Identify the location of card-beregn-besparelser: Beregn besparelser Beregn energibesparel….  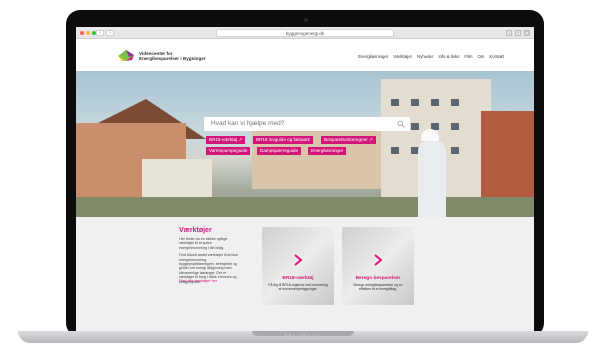
(378, 266).